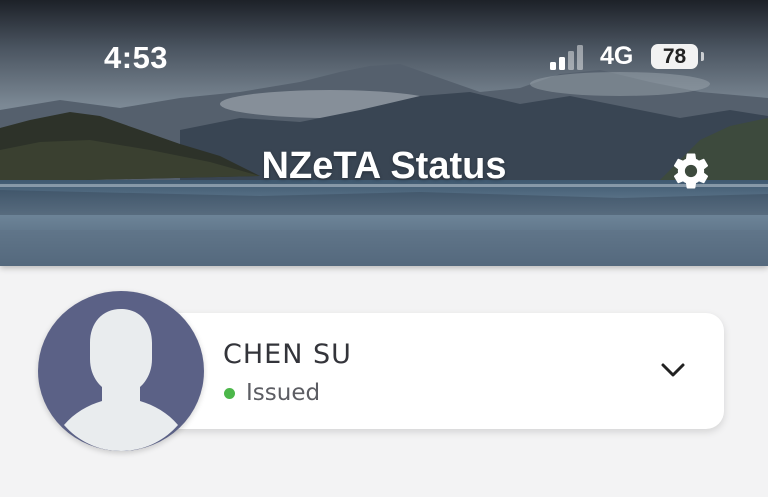  I want to click on applicant-name: CHEN SU, so click(287, 354).